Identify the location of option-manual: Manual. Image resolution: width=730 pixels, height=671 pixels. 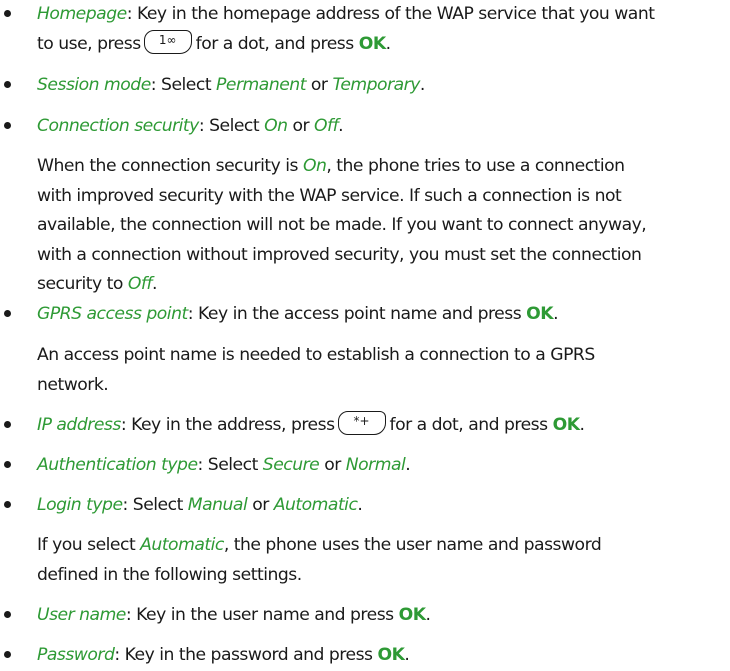
(217, 505).